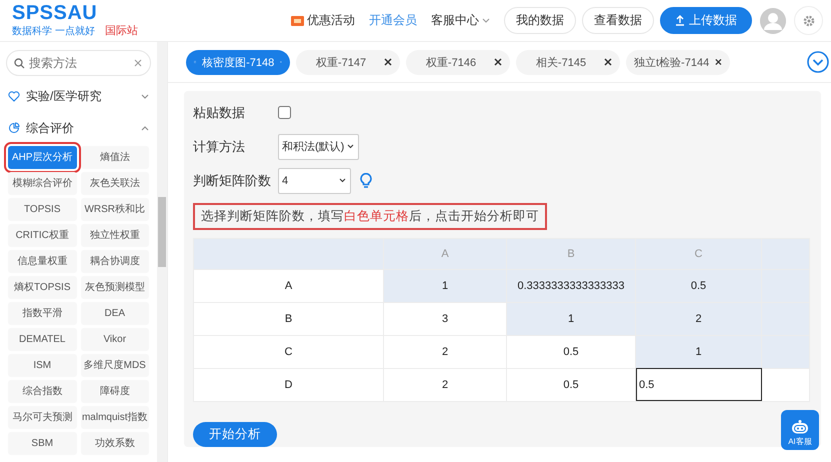 The width and height of the screenshot is (831, 462). What do you see at coordinates (121, 30) in the screenshot?
I see `site-label: 国际站` at bounding box center [121, 30].